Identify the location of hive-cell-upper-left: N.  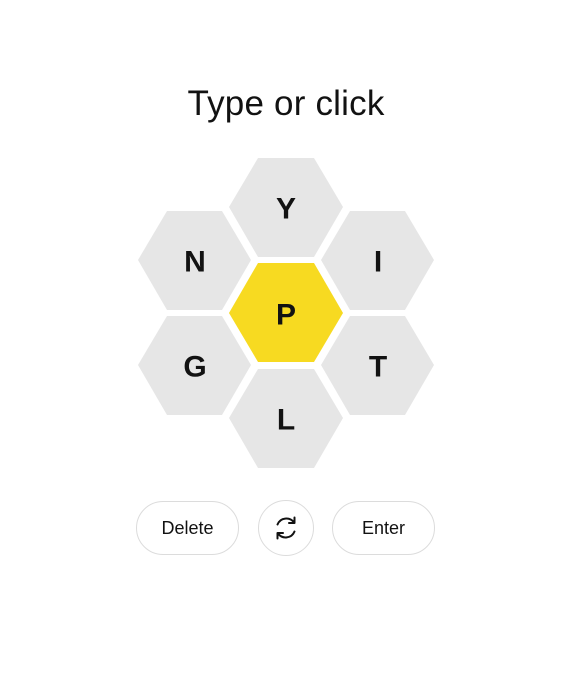
(194, 260).